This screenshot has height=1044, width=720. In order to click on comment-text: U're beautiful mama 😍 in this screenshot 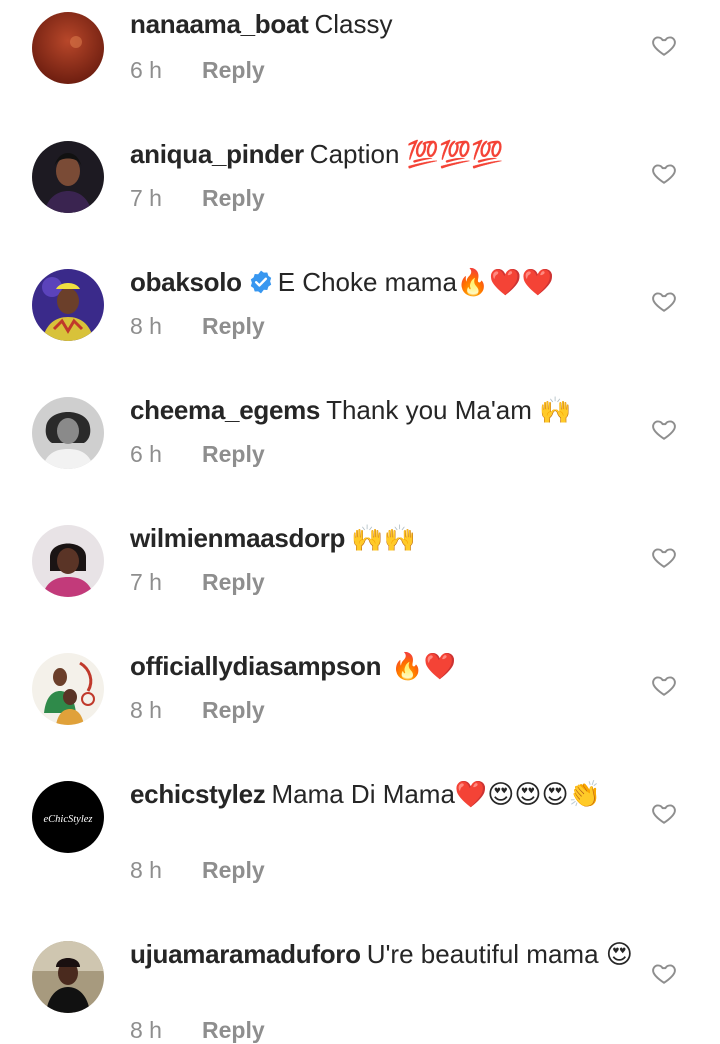, I will do `click(499, 954)`.